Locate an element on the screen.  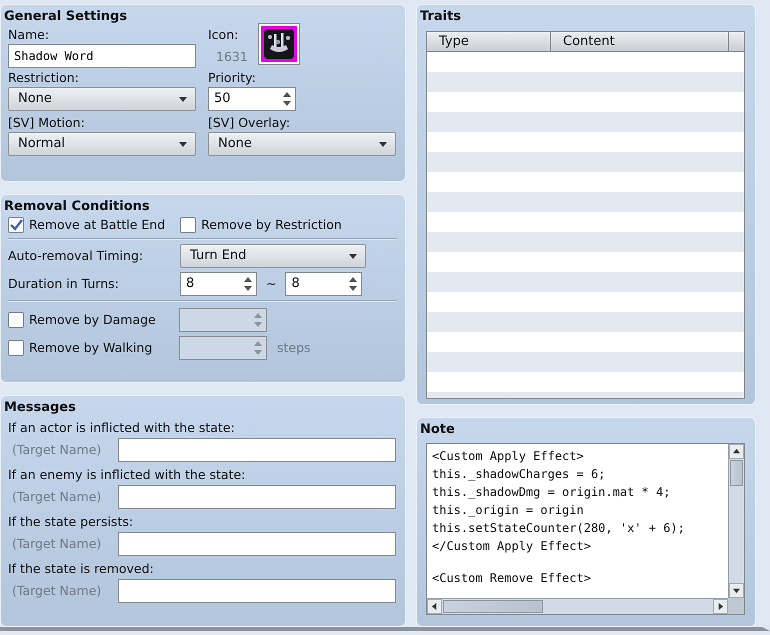
field-label: Auto-removal Timing: is located at coordinates (76, 256).